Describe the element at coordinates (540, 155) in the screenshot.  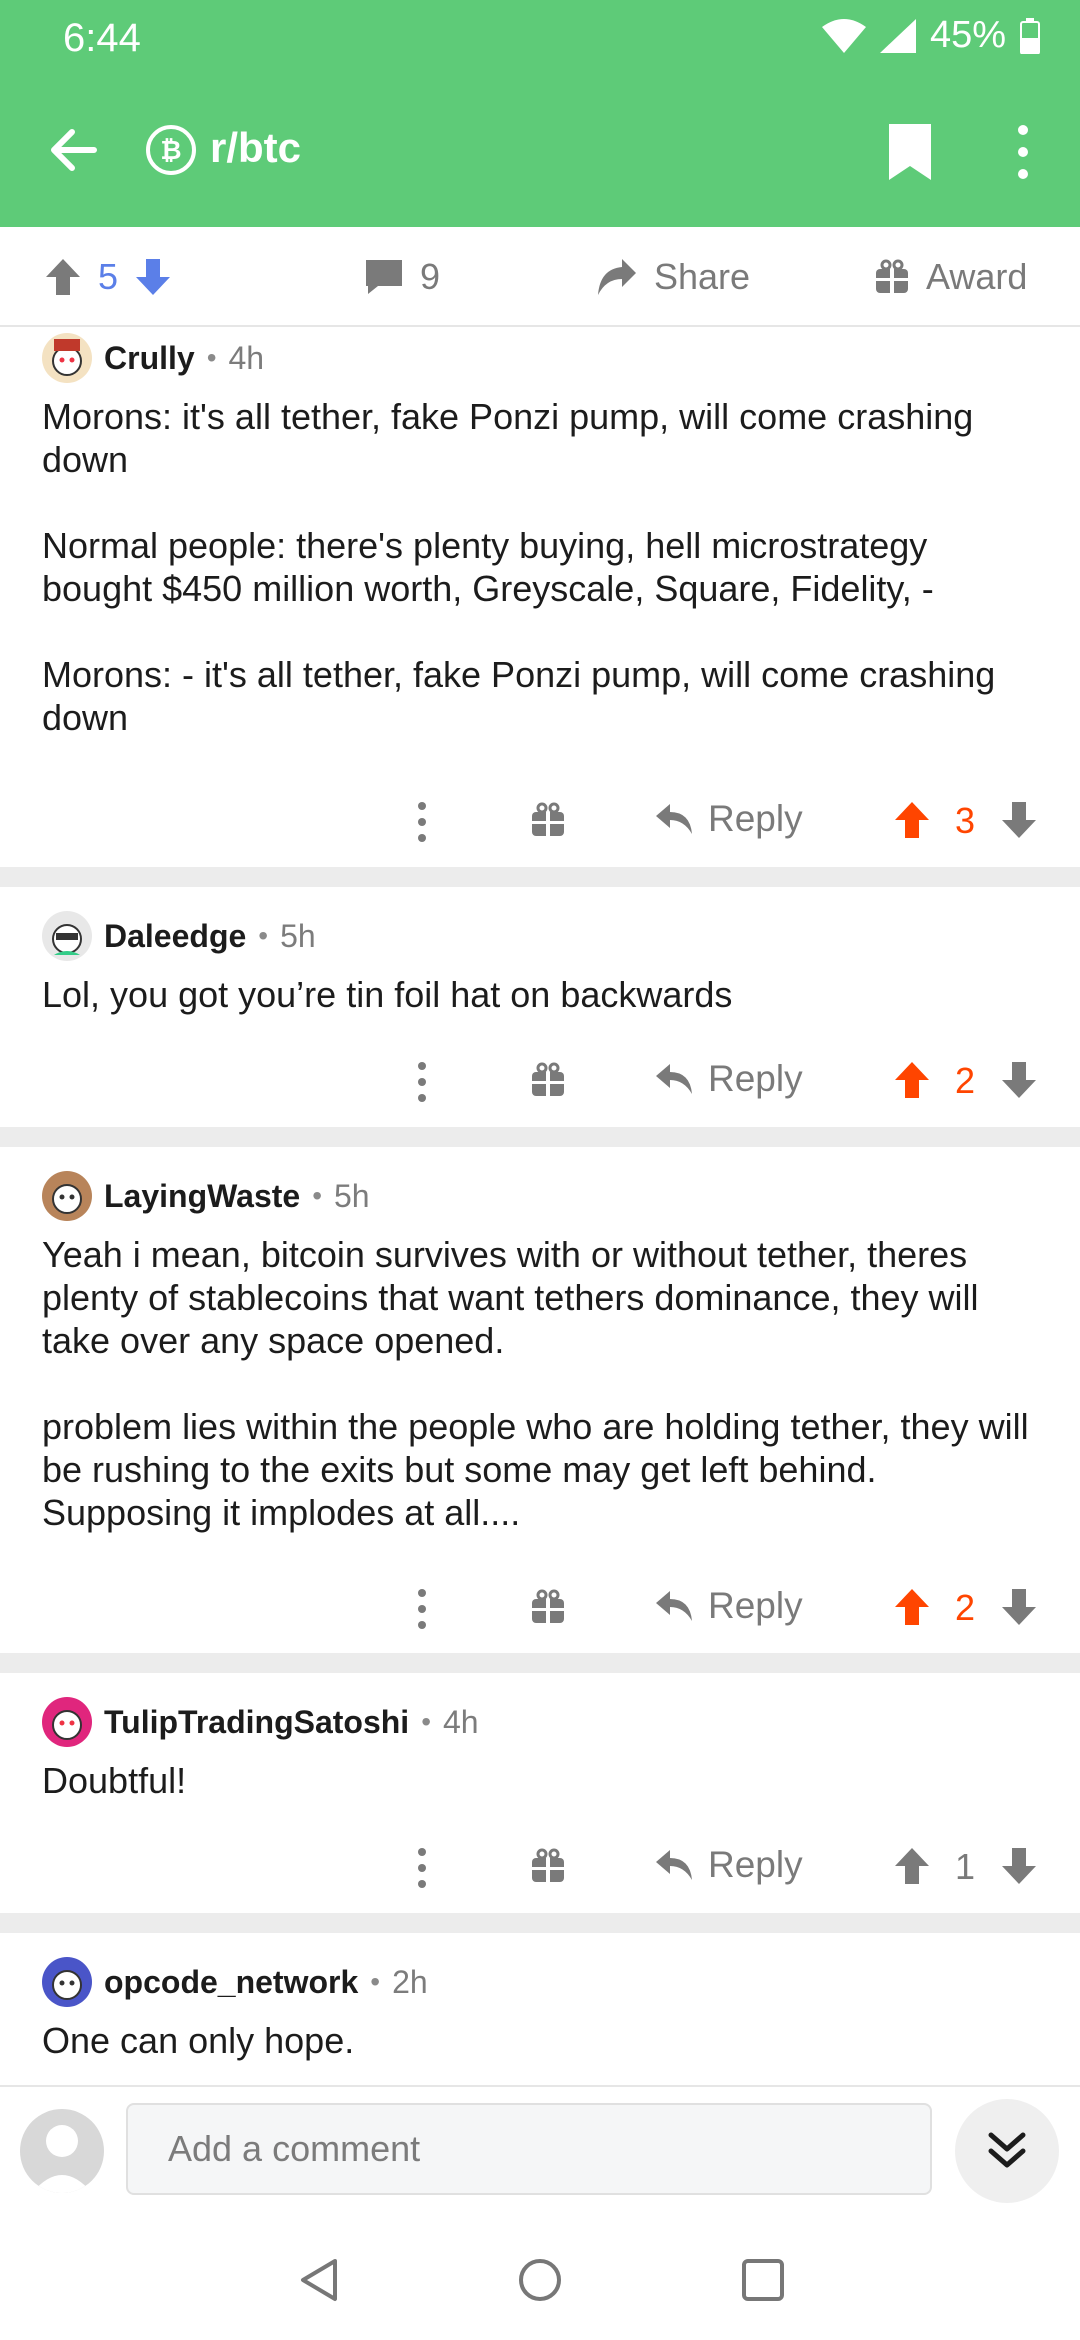
I see `app-bar: ₿ r/btc` at that location.